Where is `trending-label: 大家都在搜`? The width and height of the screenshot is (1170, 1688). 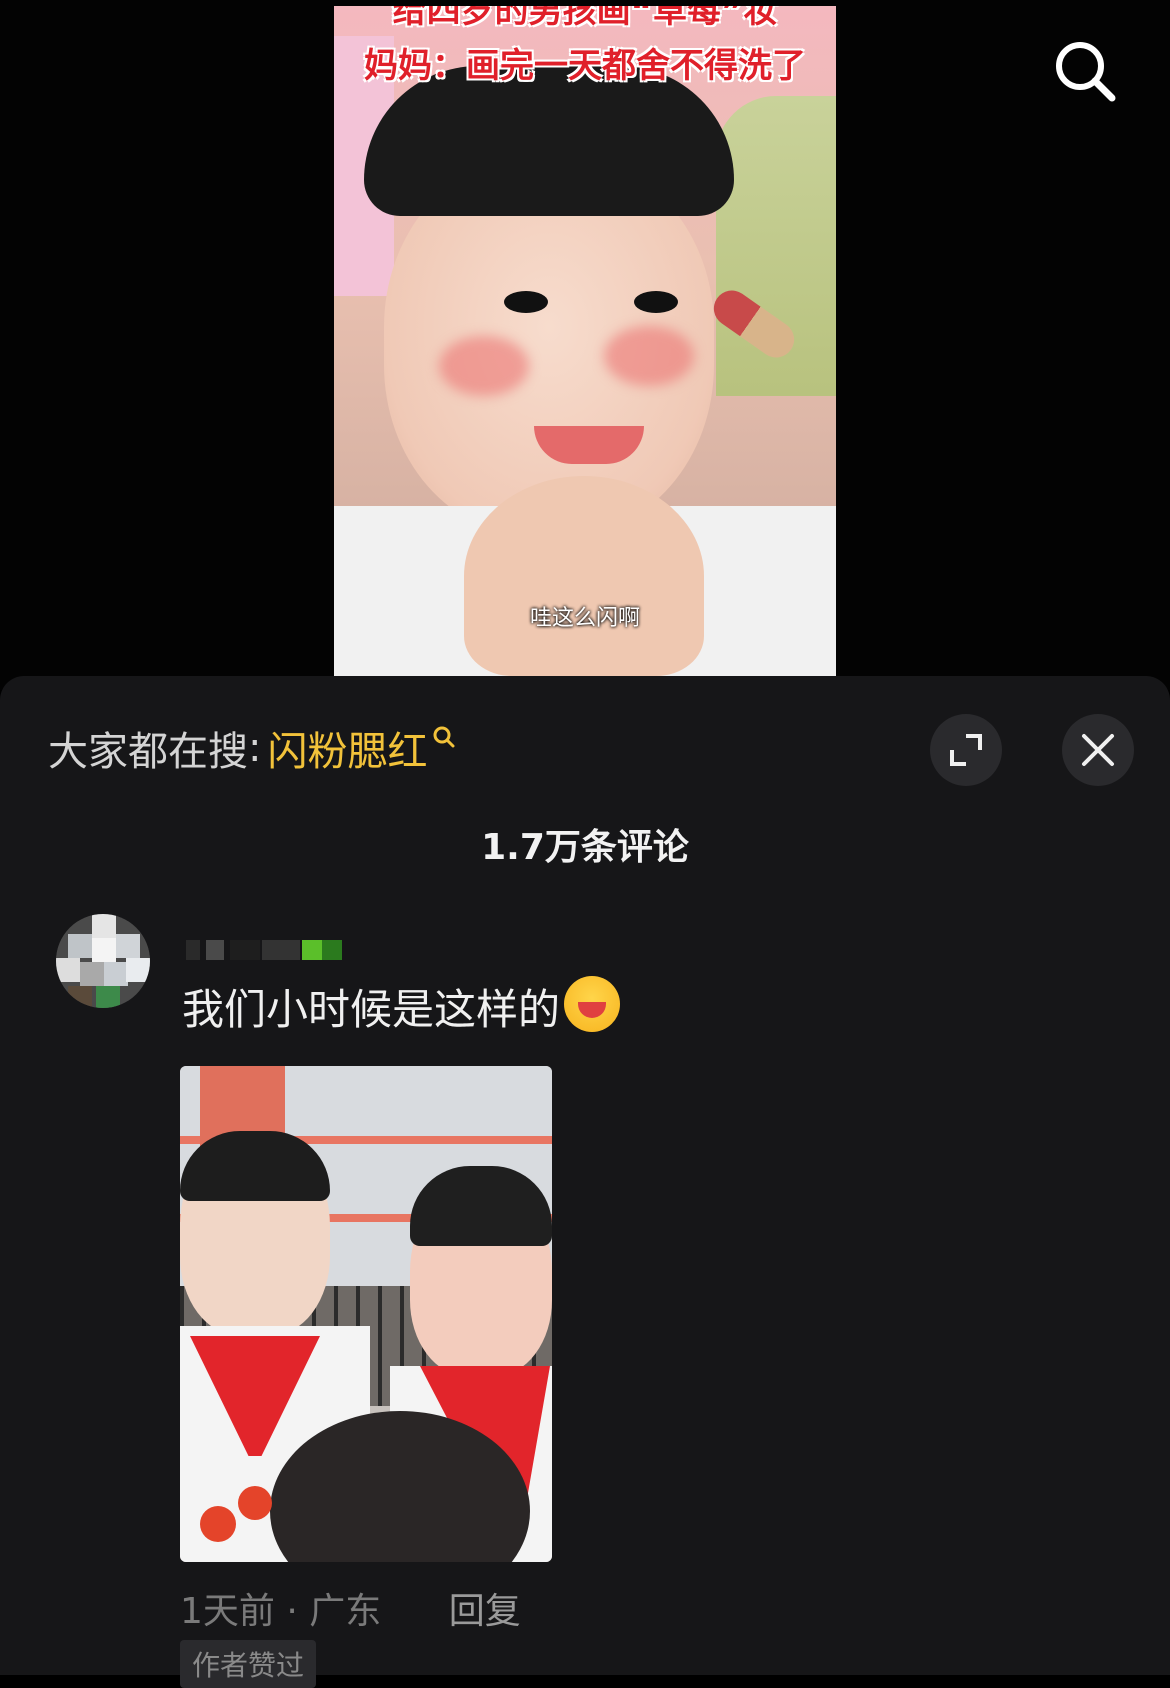
trending-label: 大家都在搜 is located at coordinates (148, 752).